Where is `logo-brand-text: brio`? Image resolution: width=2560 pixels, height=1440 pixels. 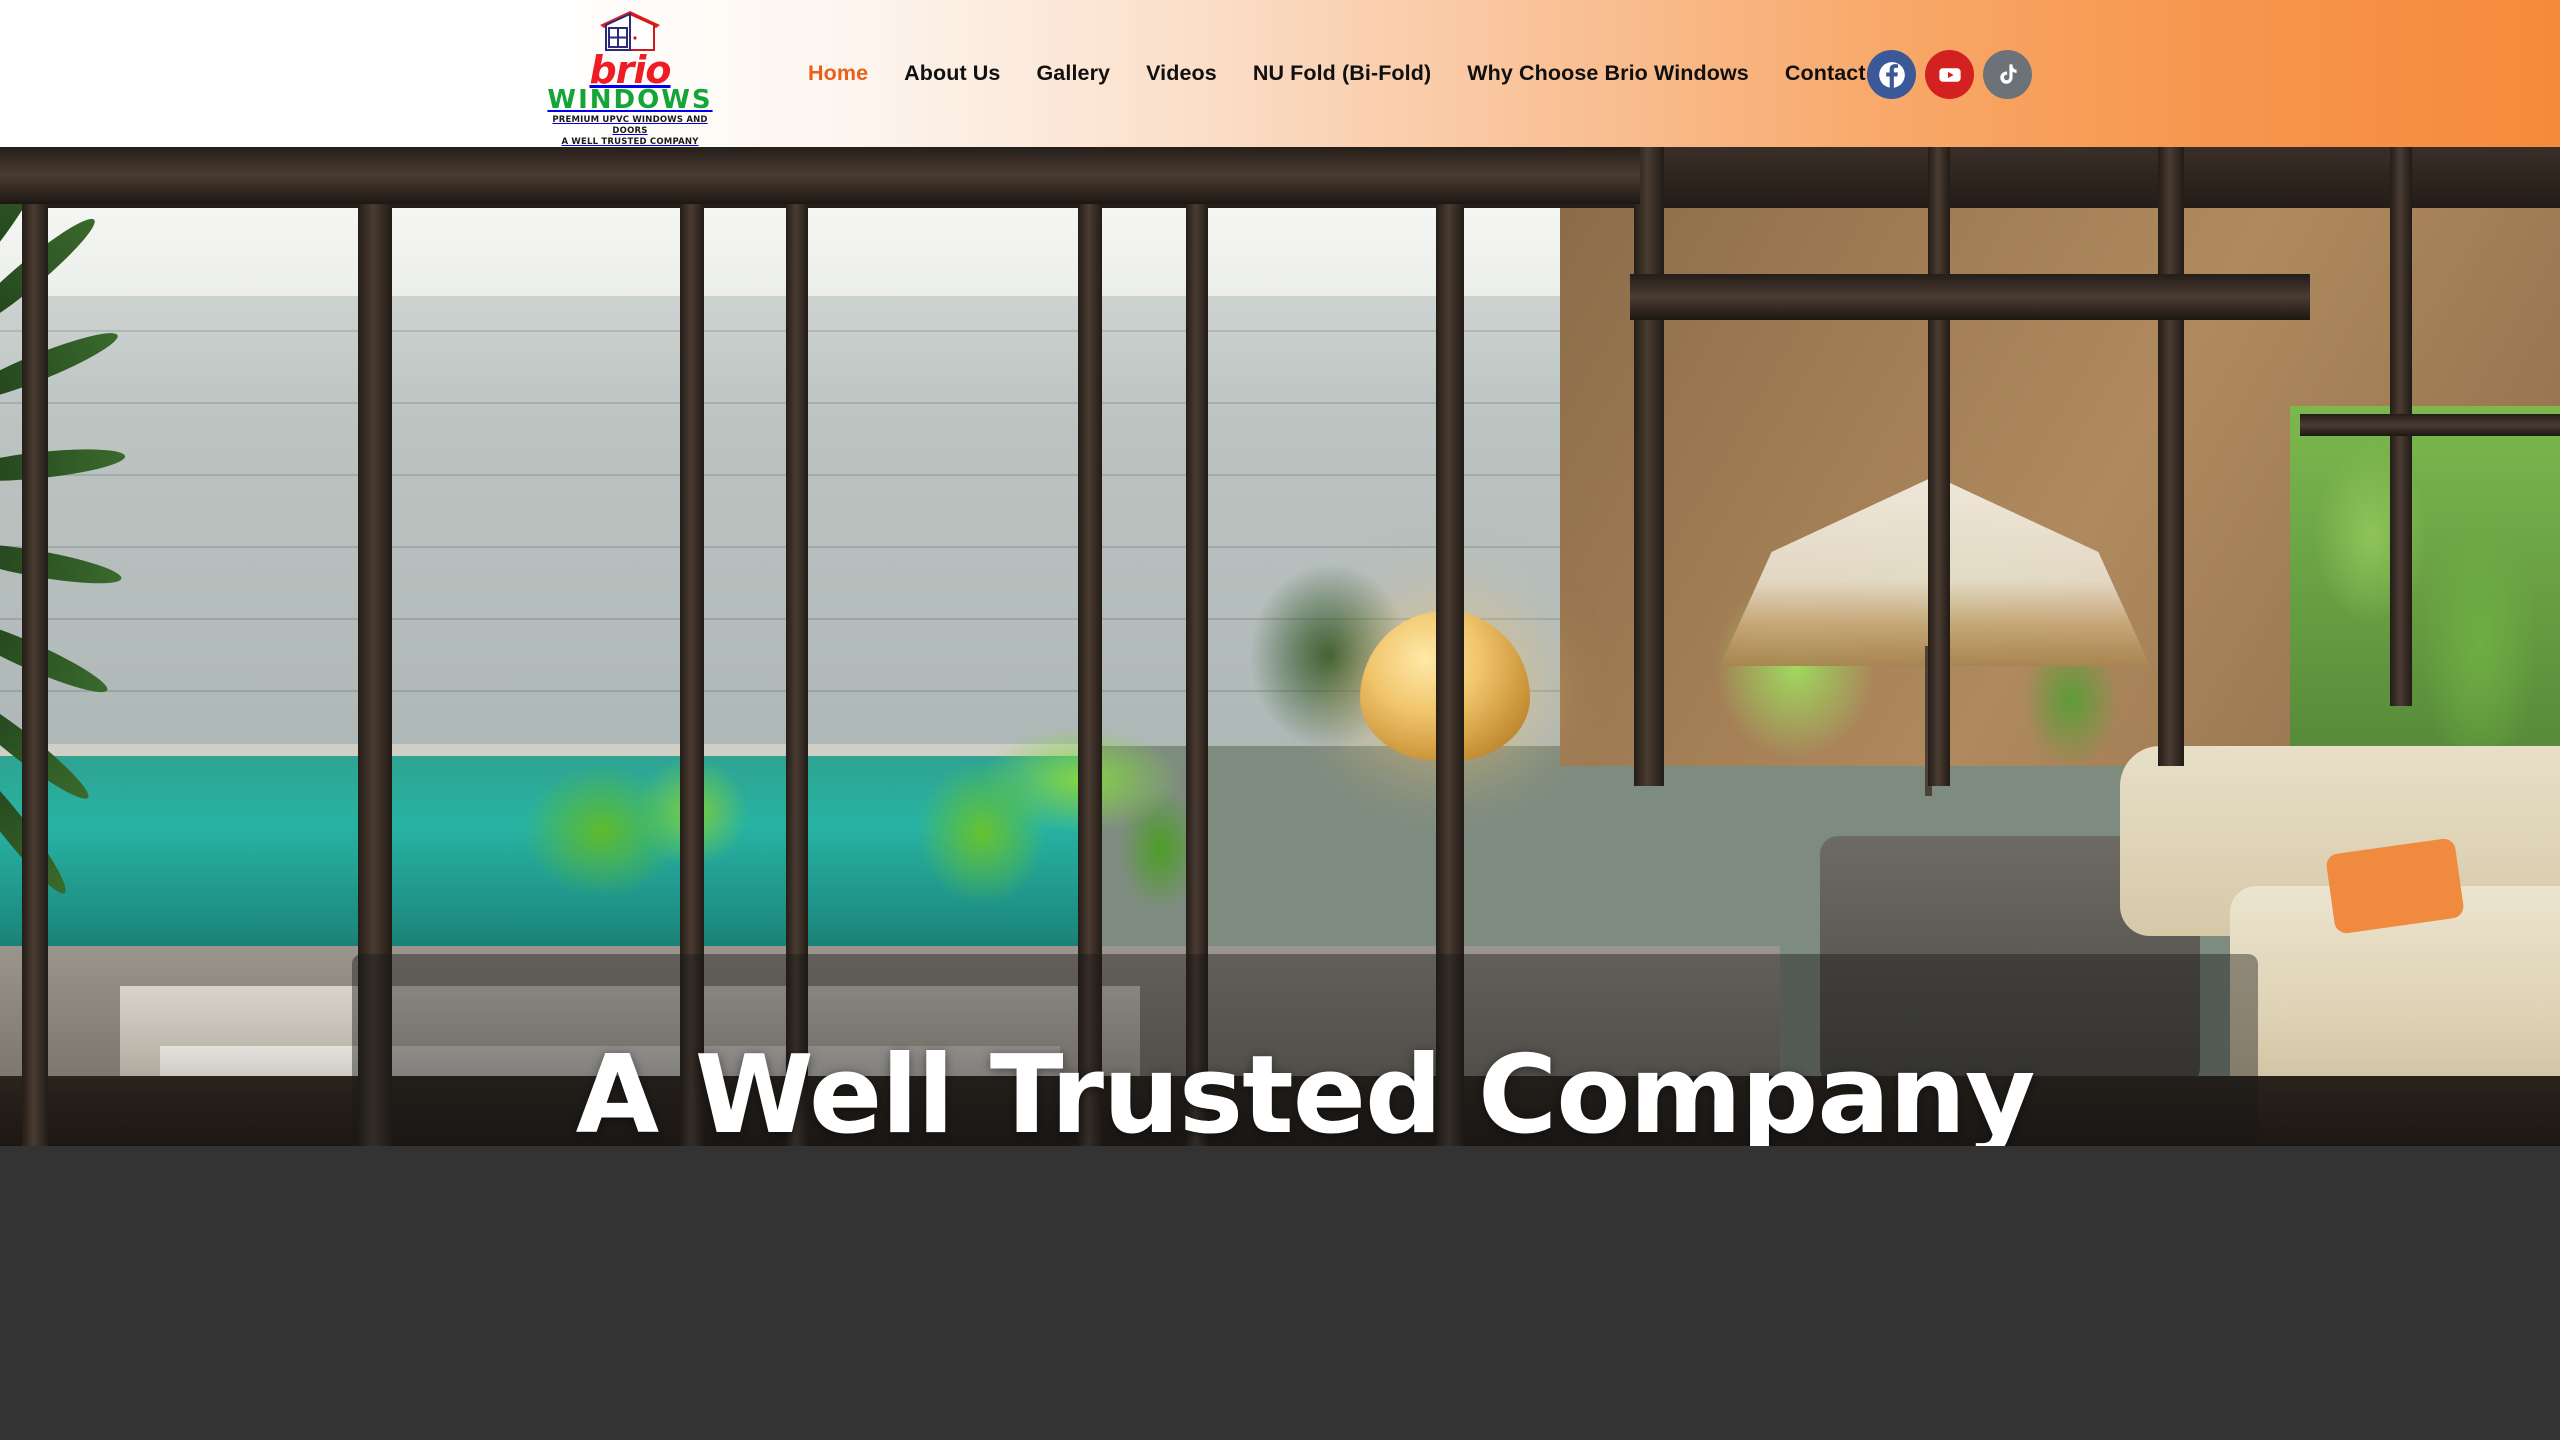 logo-brand-text: brio is located at coordinates (630, 70).